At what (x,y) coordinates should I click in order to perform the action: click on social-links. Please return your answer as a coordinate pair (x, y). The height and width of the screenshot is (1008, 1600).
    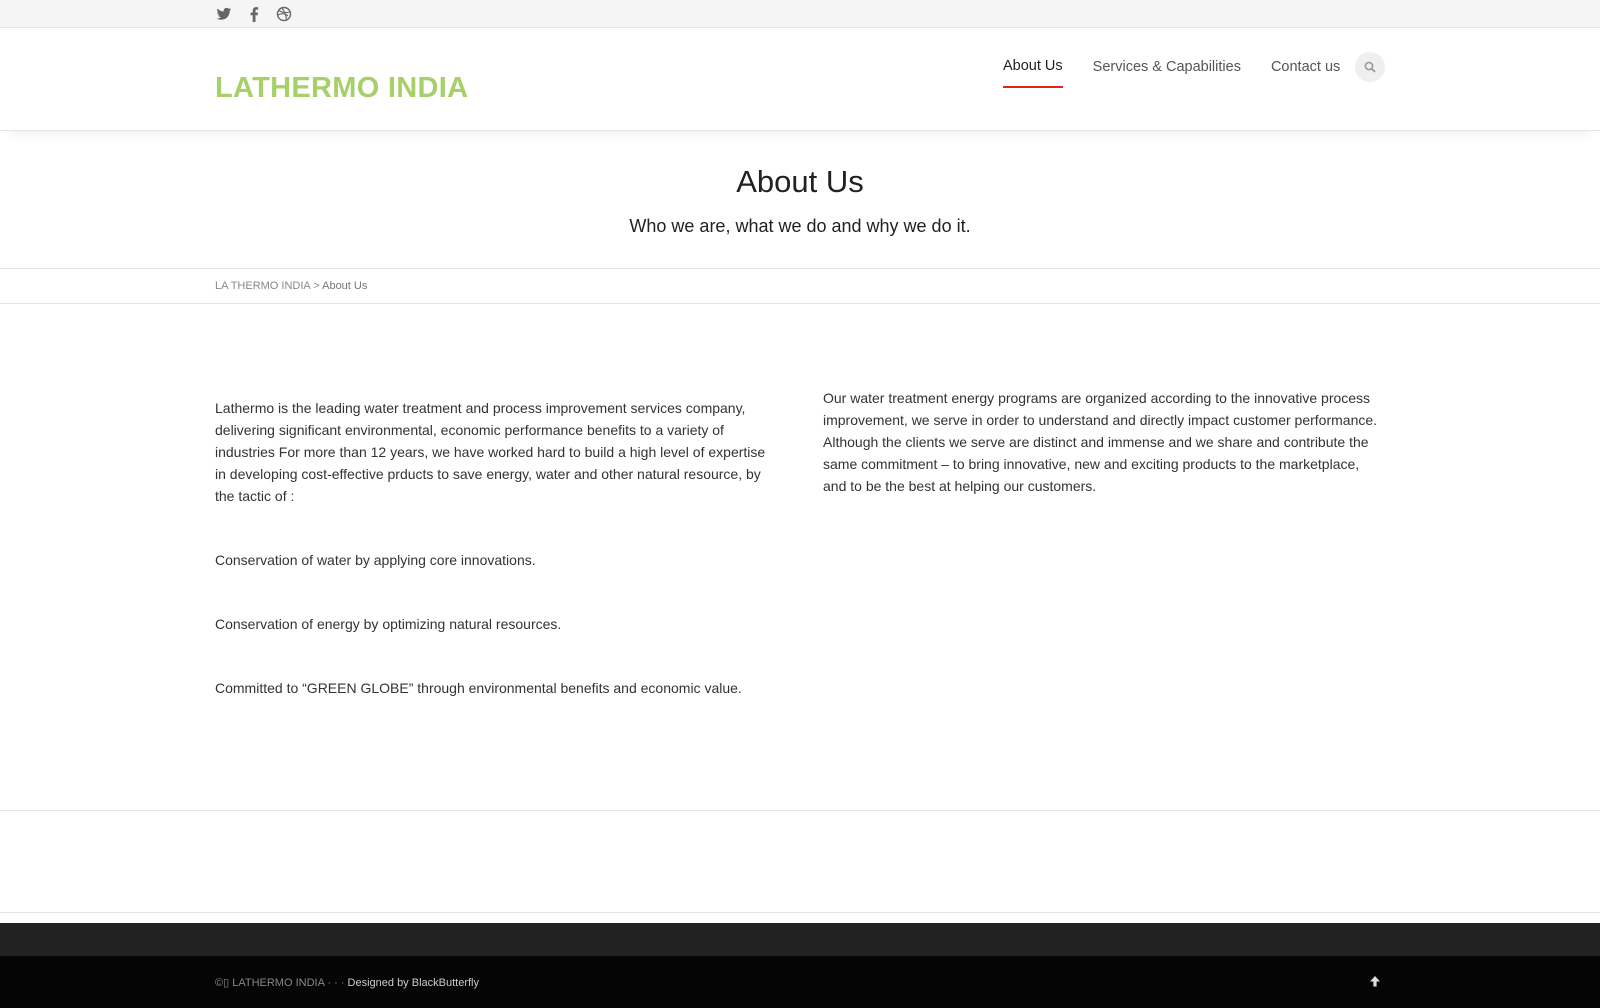
    Looking at the image, I should click on (254, 14).